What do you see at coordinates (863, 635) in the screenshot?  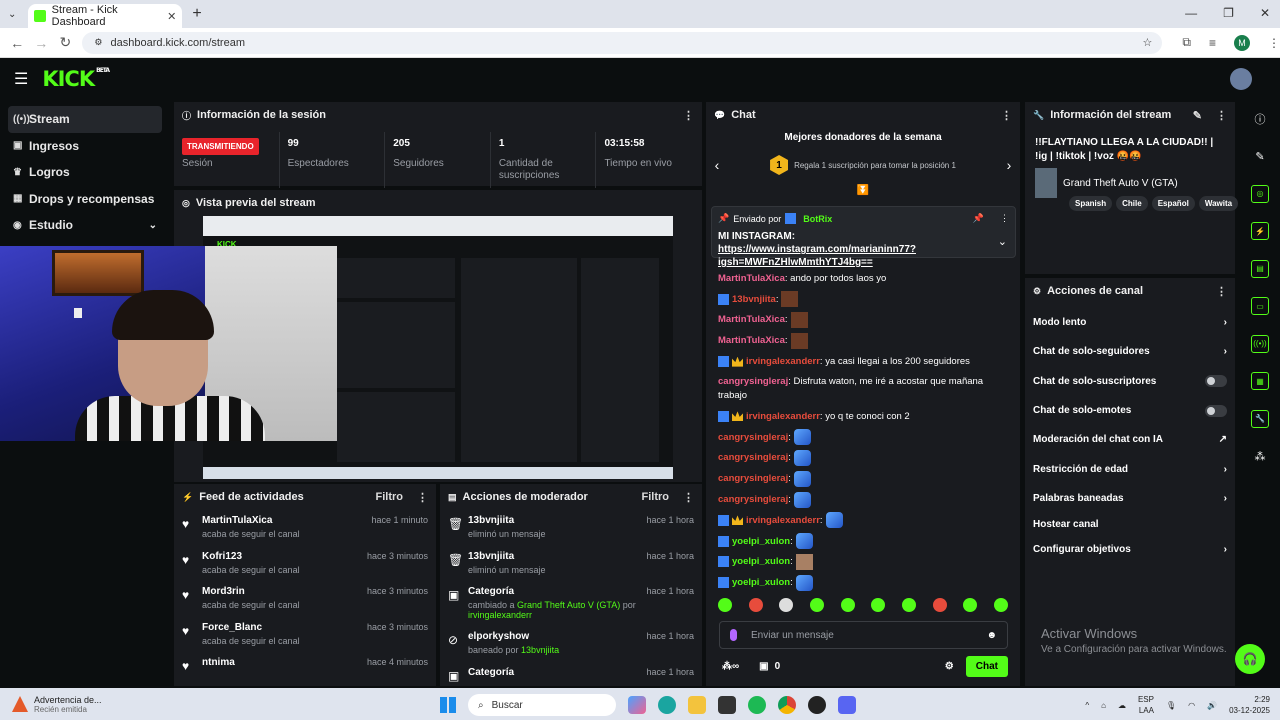 I see `chat-input: Enviar un mensaje ☻` at bounding box center [863, 635].